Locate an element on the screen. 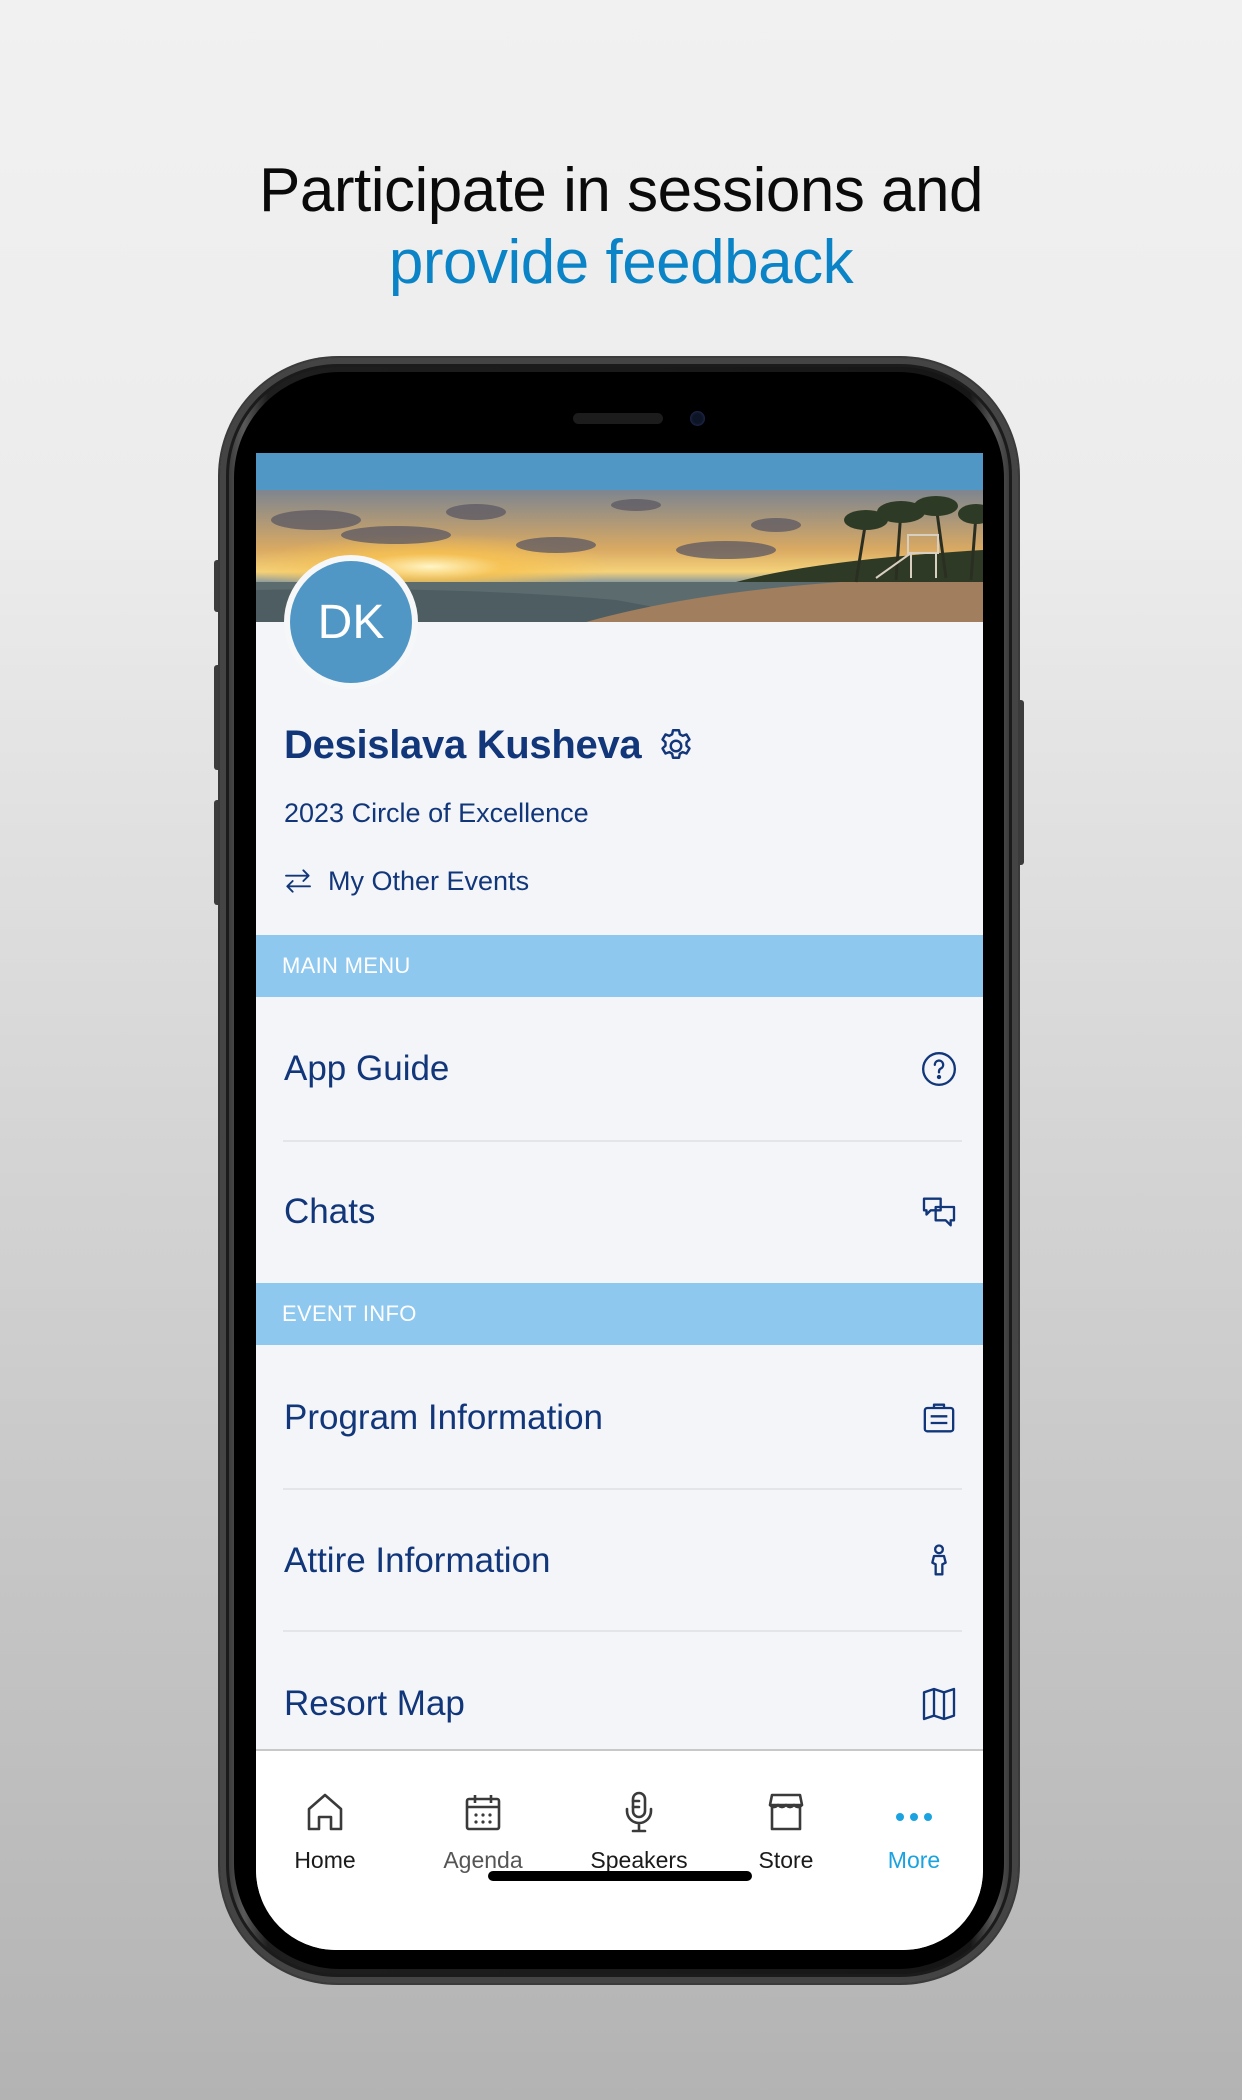 Image resolution: width=1242 pixels, height=2100 pixels. menu-item-label: Resort Map is located at coordinates (374, 1703).